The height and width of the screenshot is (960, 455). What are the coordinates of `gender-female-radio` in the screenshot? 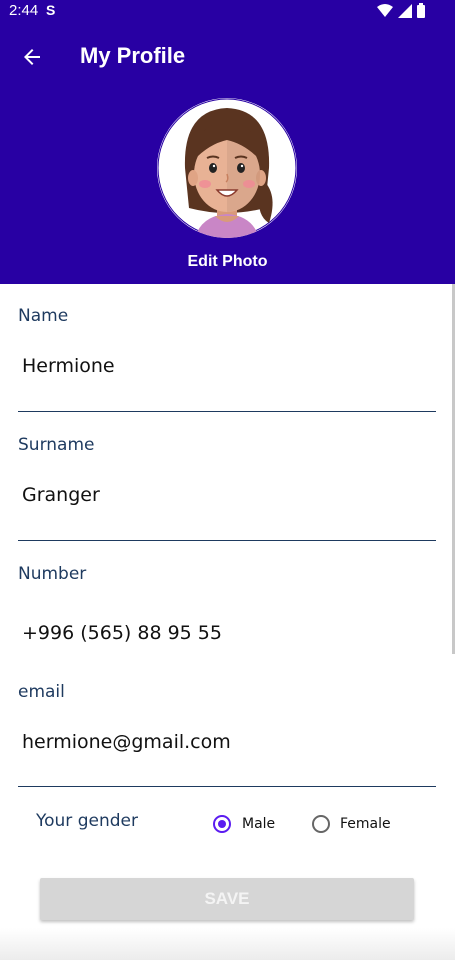 It's located at (321, 824).